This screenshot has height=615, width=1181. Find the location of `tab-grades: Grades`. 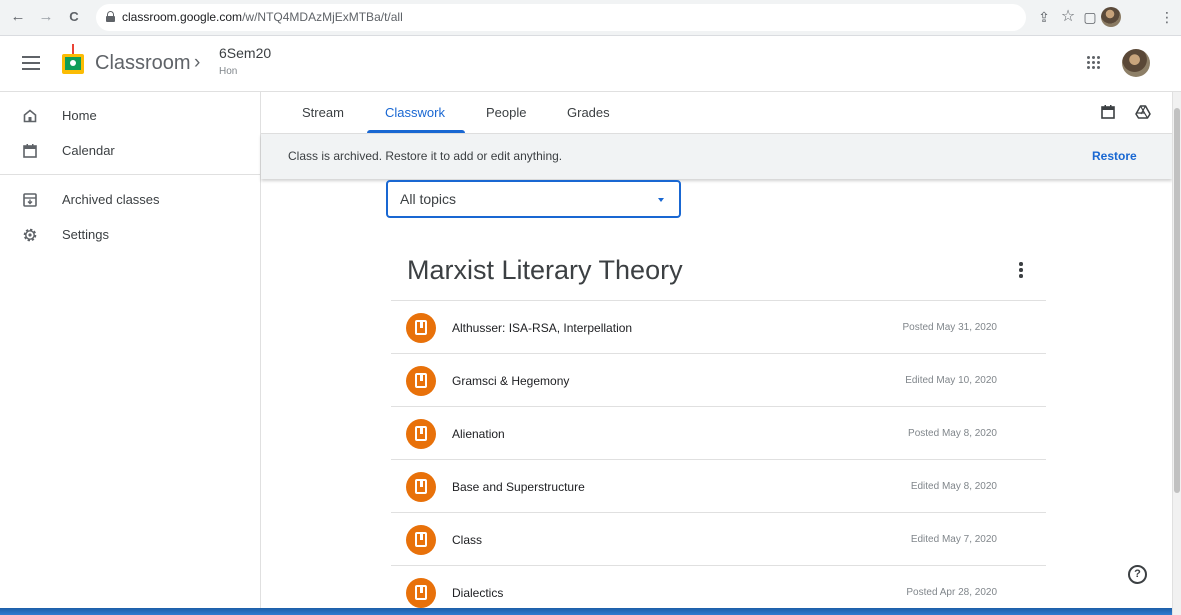

tab-grades: Grades is located at coordinates (588, 112).